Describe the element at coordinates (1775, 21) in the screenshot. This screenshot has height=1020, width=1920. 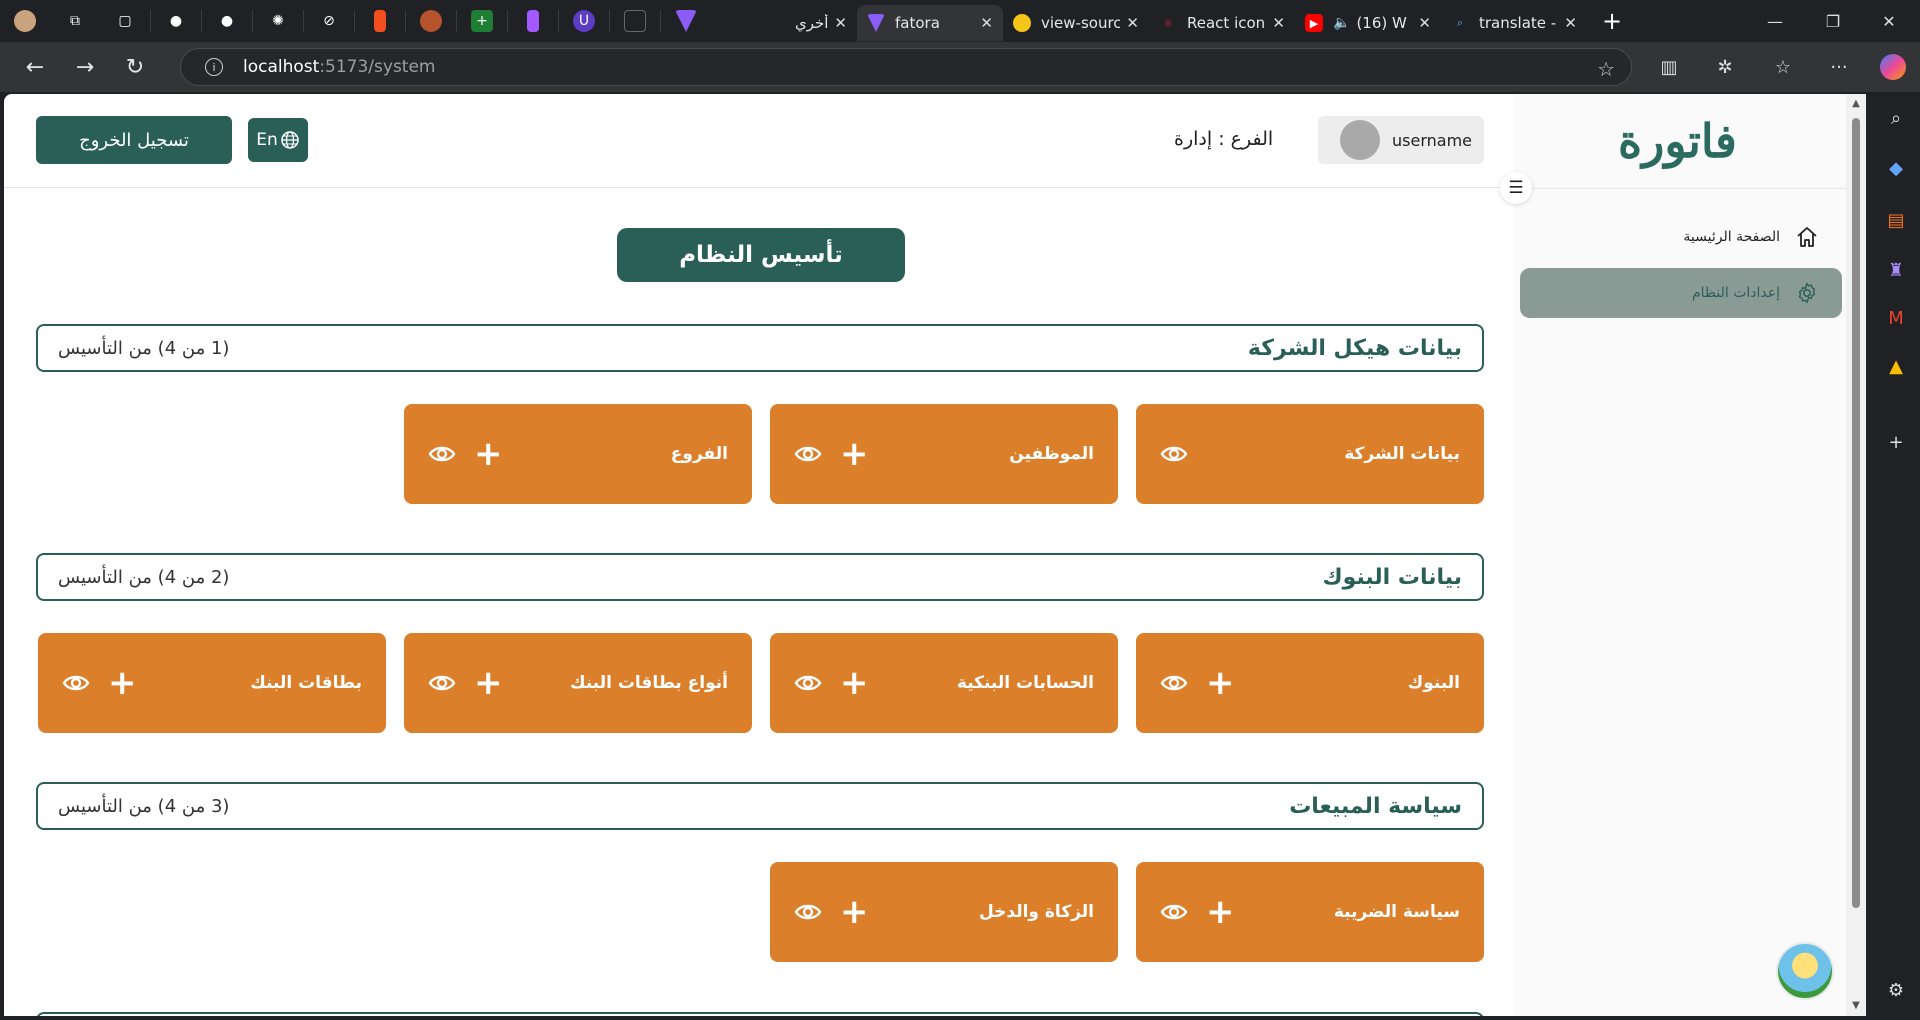
I see `minimize-button: —` at that location.